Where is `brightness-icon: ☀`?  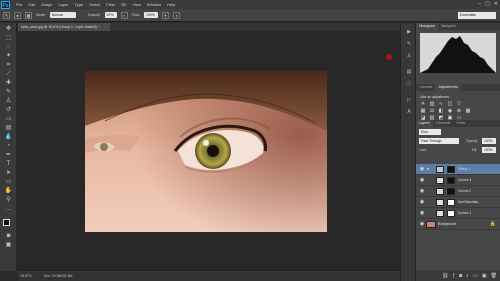 brightness-icon: ☀ is located at coordinates (423, 104).